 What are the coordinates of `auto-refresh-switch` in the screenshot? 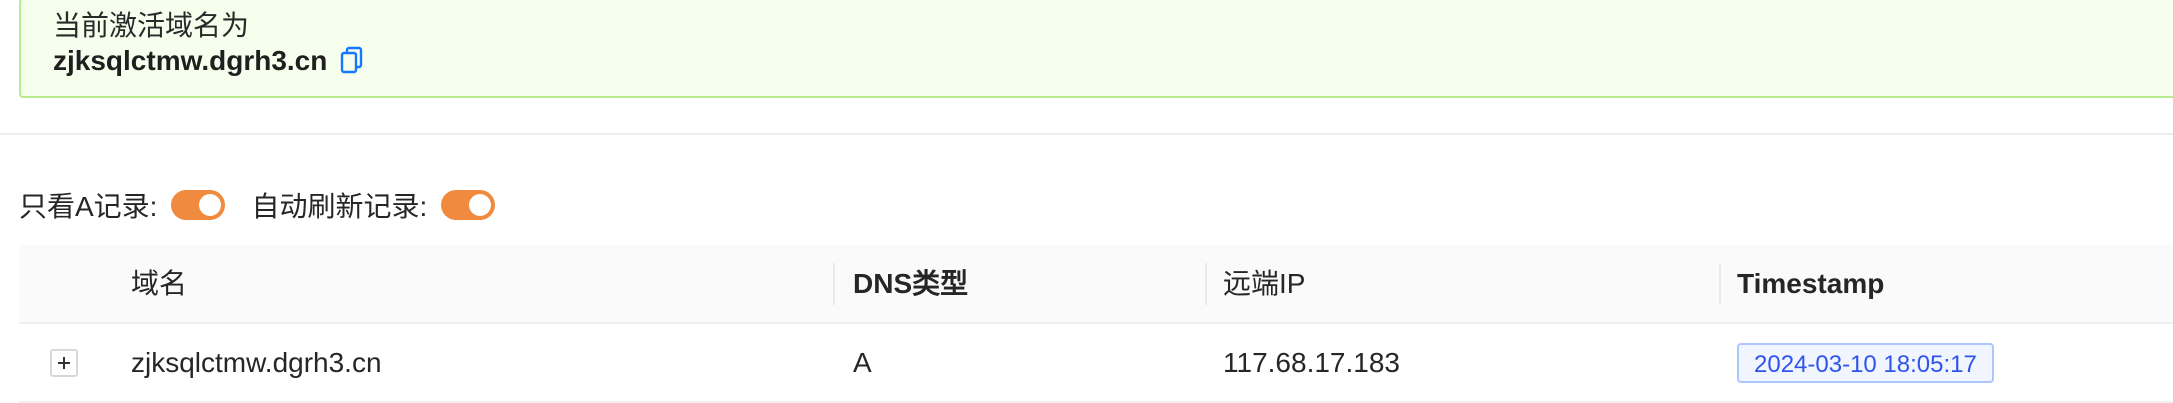 It's located at (468, 205).